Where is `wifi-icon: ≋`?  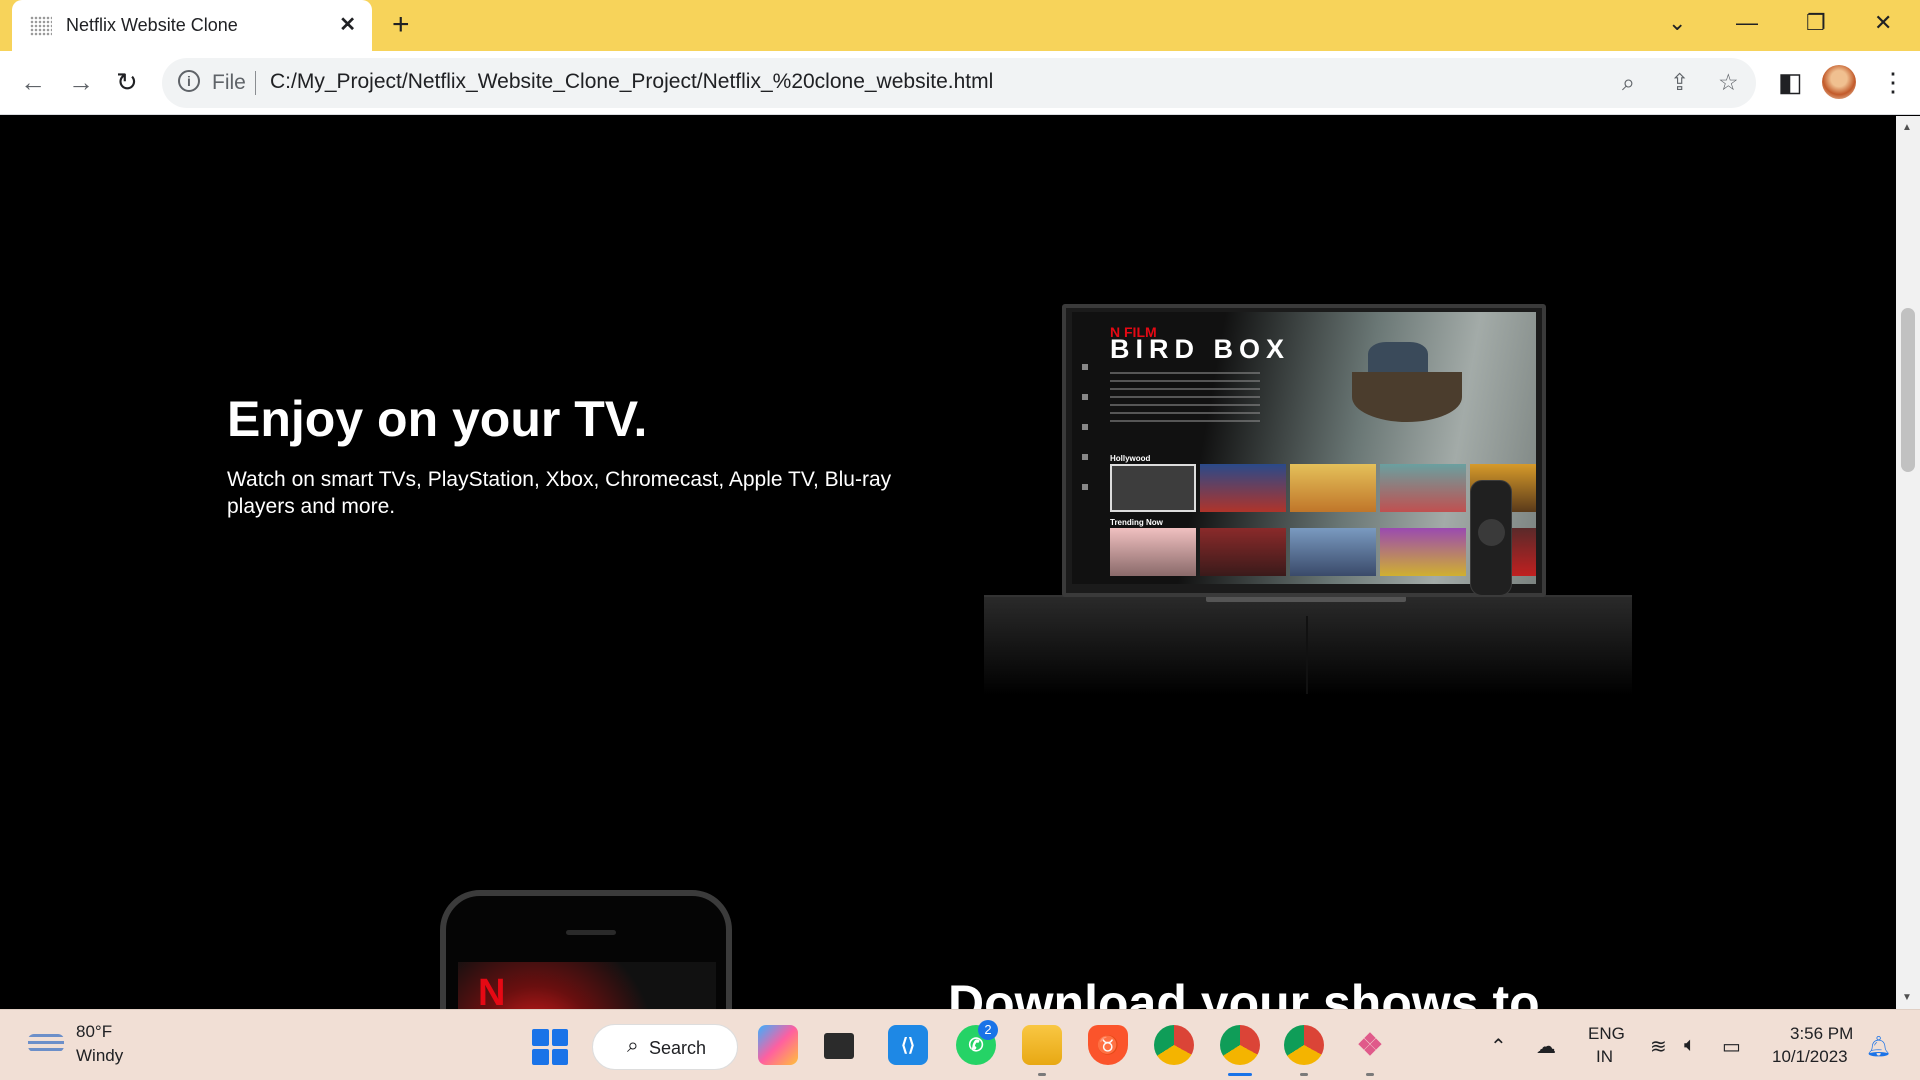 wifi-icon: ≋ is located at coordinates (1658, 1046).